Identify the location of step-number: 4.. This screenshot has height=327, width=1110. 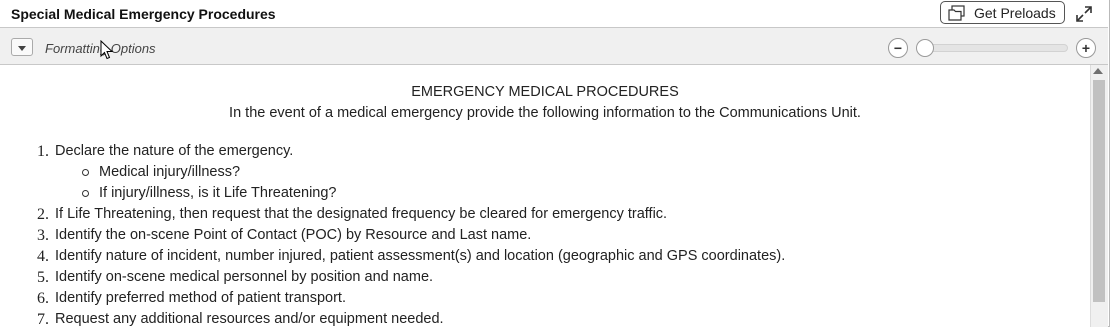
(43, 256).